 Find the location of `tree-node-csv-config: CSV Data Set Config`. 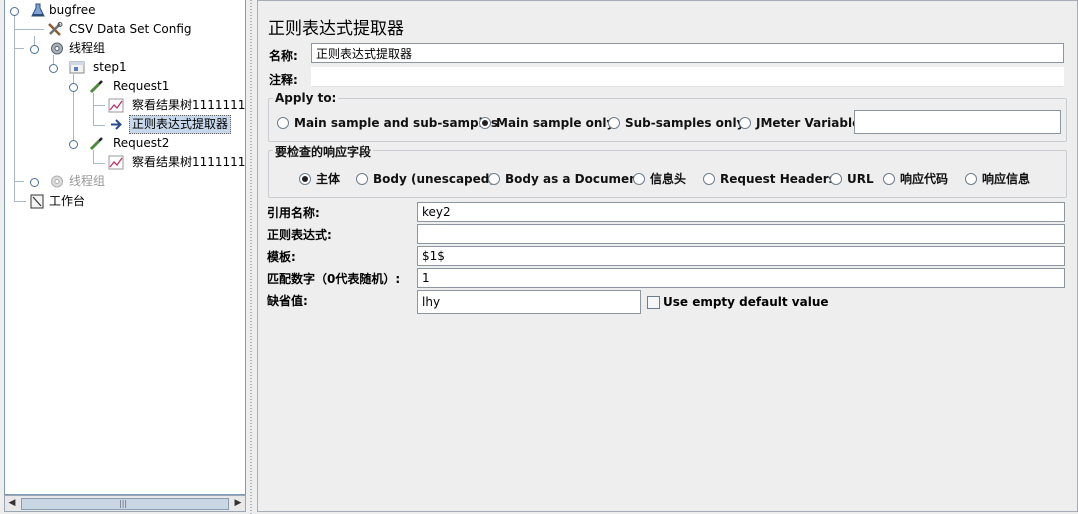

tree-node-csv-config: CSV Data Set Config is located at coordinates (125, 29).